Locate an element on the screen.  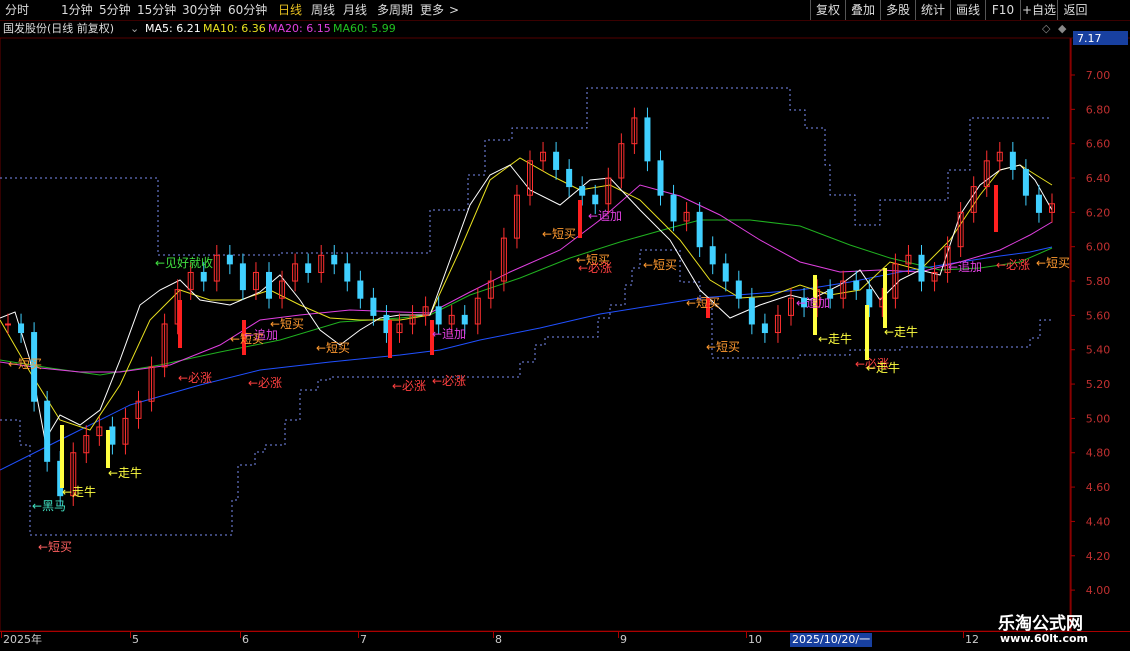
tool-2: 多股 is located at coordinates (897, 10).